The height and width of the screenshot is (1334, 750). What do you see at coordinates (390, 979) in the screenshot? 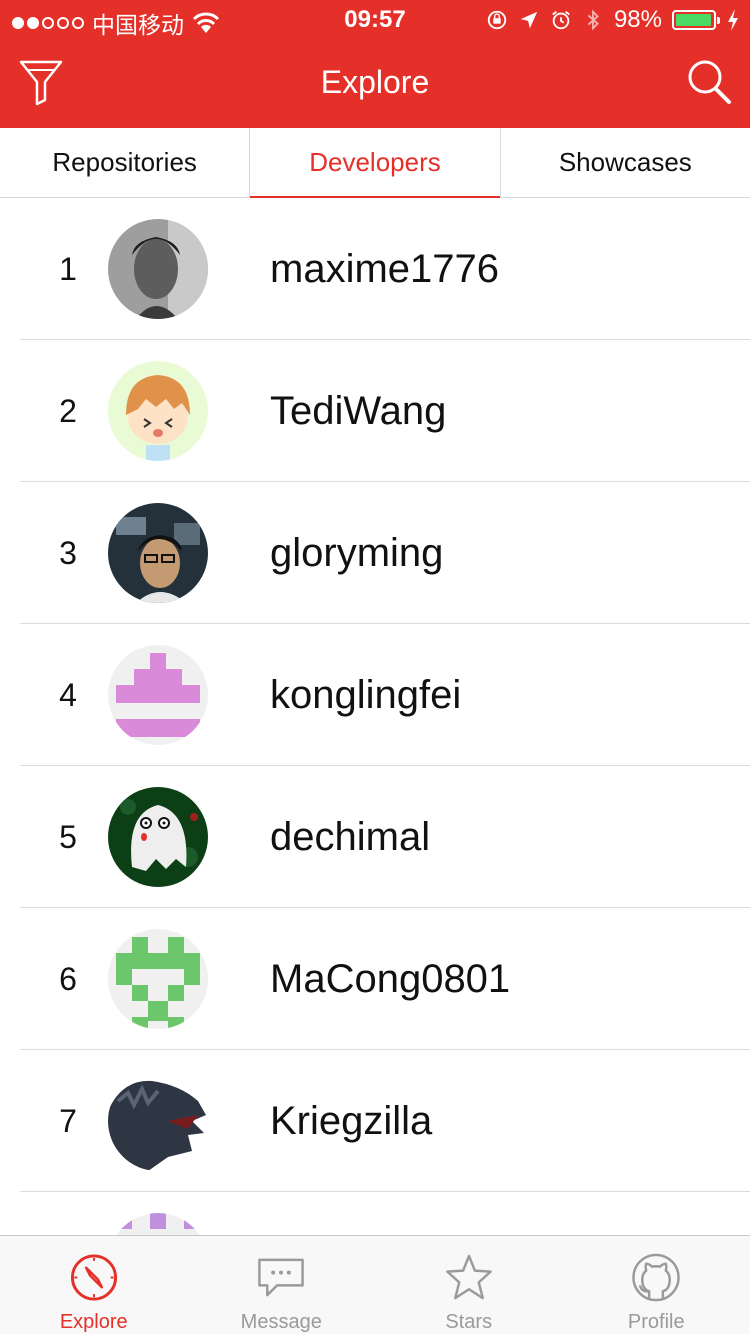
I see `developer-username: MaCong0801` at bounding box center [390, 979].